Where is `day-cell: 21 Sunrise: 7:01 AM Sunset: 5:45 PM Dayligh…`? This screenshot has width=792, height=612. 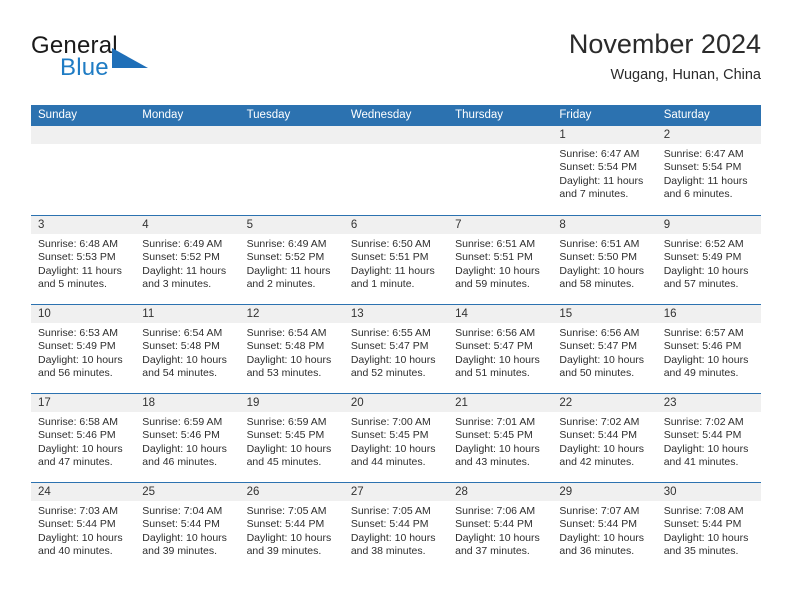
day-cell: 21 Sunrise: 7:01 AM Sunset: 5:45 PM Dayligh… is located at coordinates (500, 438).